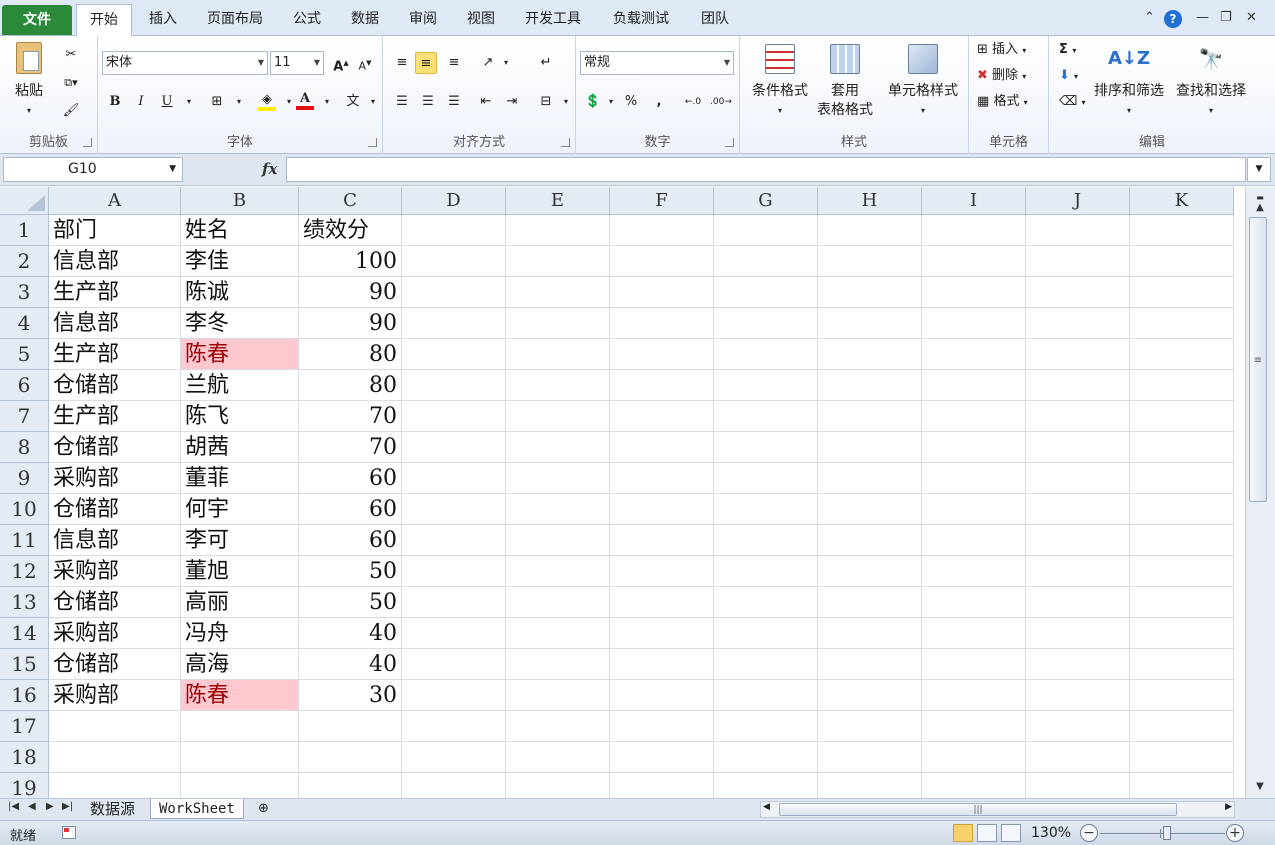  I want to click on cell-e15, so click(558, 664).